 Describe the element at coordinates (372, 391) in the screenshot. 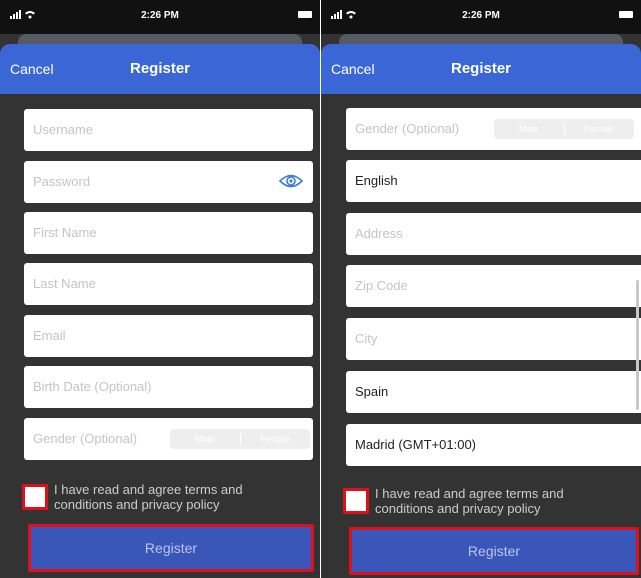

I see `country-value: Spain` at that location.